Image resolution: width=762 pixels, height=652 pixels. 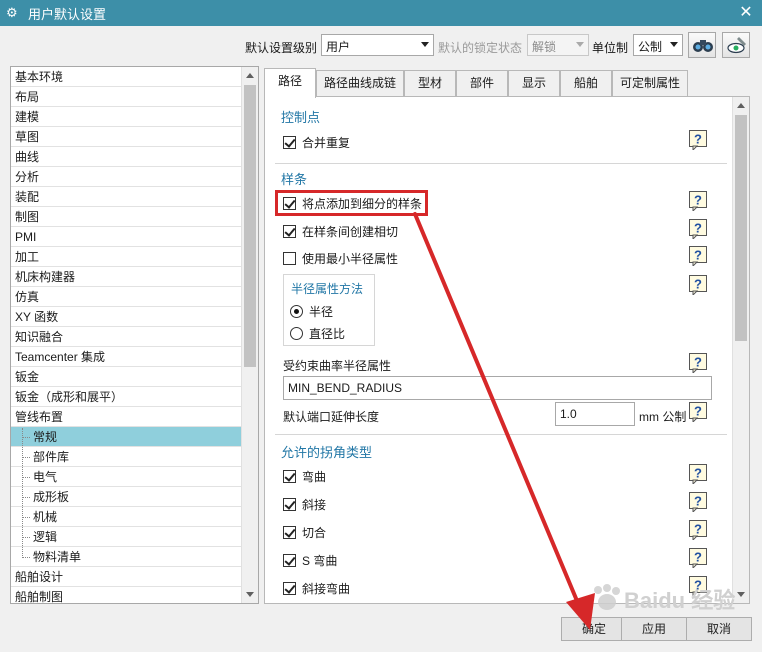 I want to click on tree-item: 机械, so click(x=126, y=517).